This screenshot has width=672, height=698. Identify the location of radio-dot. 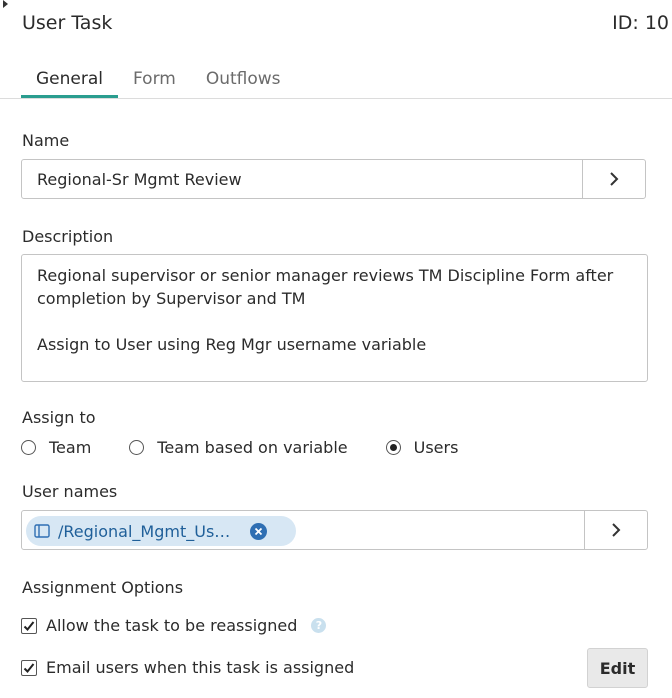
(393, 447).